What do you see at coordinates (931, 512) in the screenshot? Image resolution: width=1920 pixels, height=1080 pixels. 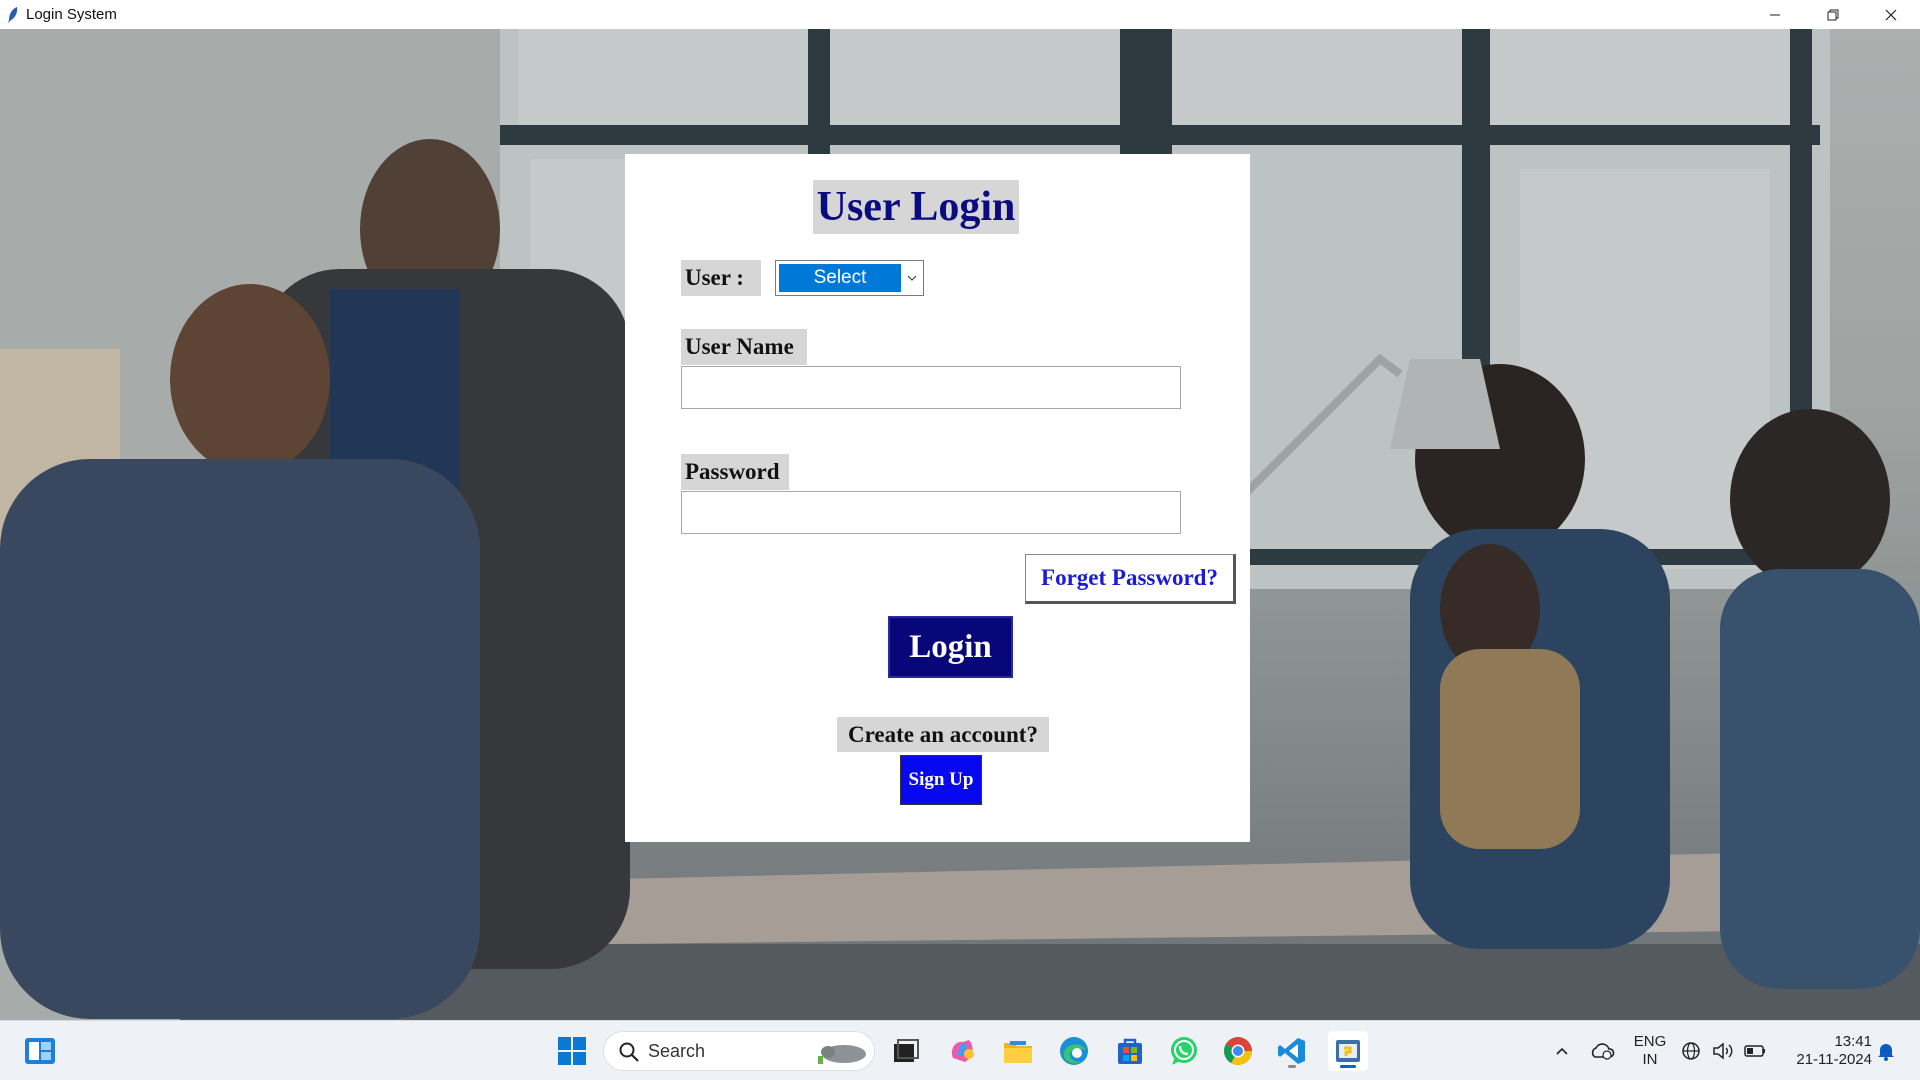 I see `password-input` at bounding box center [931, 512].